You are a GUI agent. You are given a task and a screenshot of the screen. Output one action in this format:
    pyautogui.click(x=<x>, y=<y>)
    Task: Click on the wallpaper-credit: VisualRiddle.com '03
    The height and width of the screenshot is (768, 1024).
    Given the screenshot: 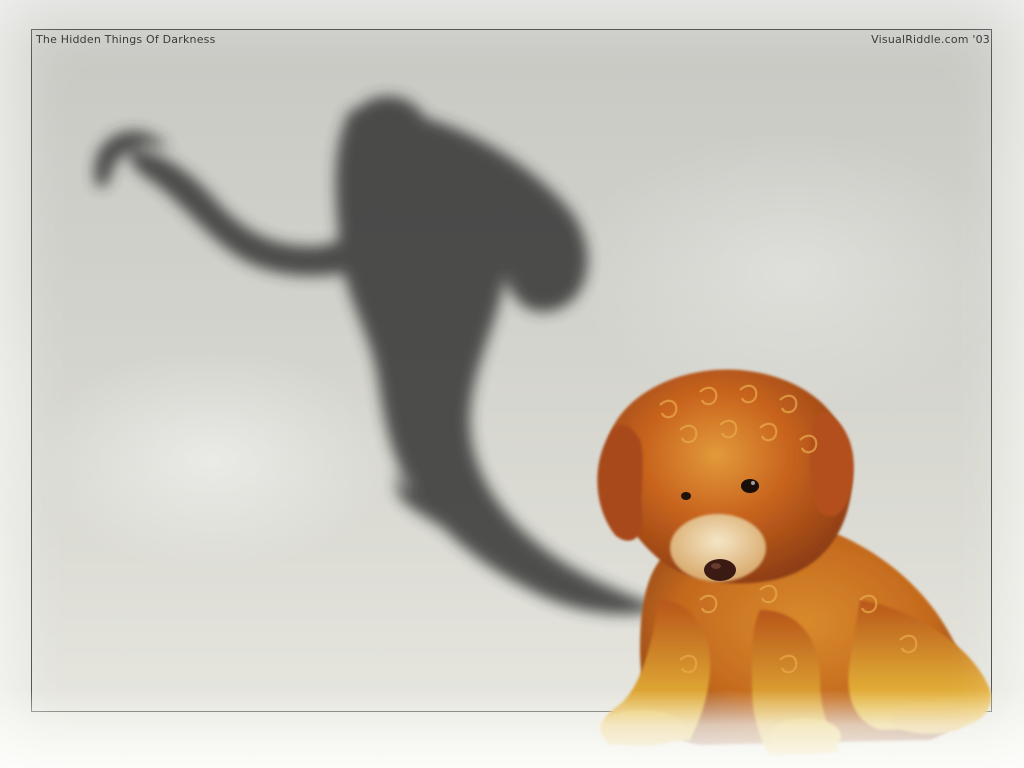 What is the action you would take?
    pyautogui.click(x=930, y=39)
    